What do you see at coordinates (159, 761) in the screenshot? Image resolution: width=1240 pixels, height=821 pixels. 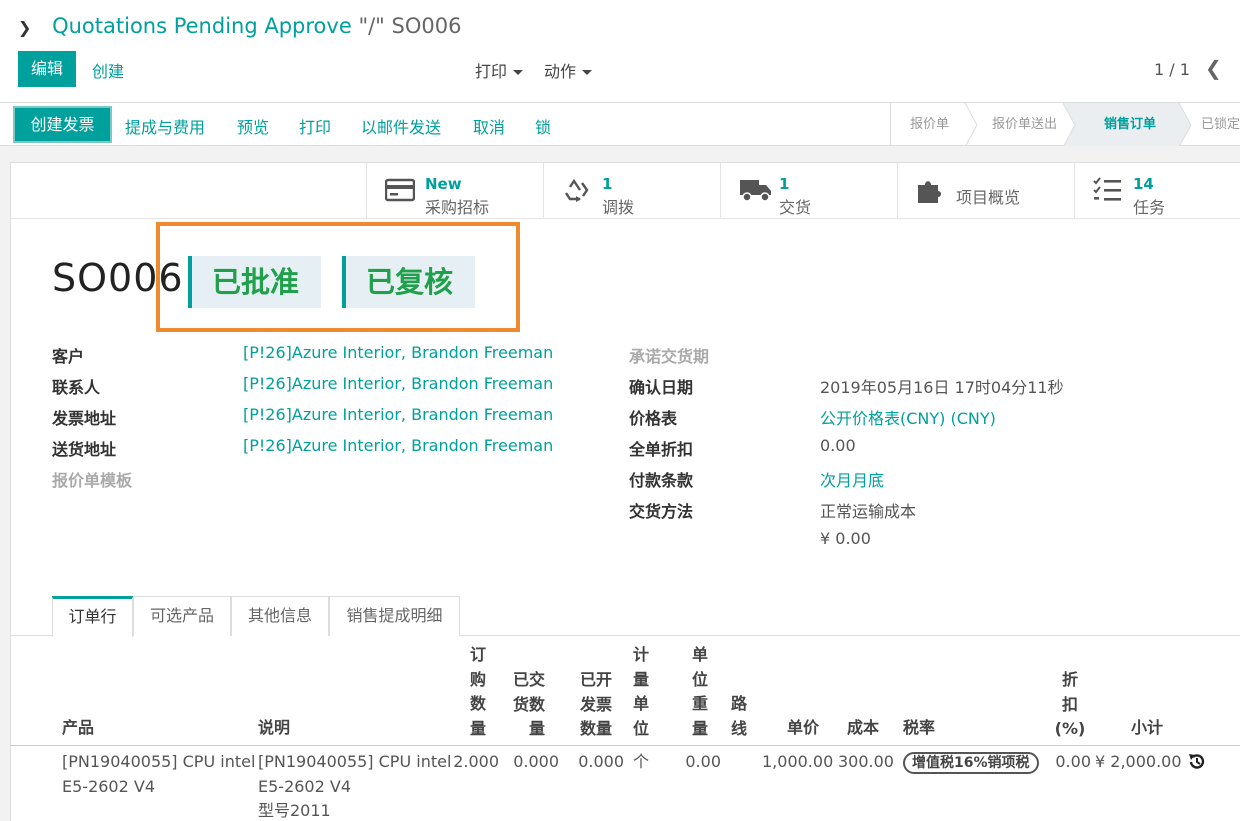 I see `cell-line: [PN19040055] CPU intel` at bounding box center [159, 761].